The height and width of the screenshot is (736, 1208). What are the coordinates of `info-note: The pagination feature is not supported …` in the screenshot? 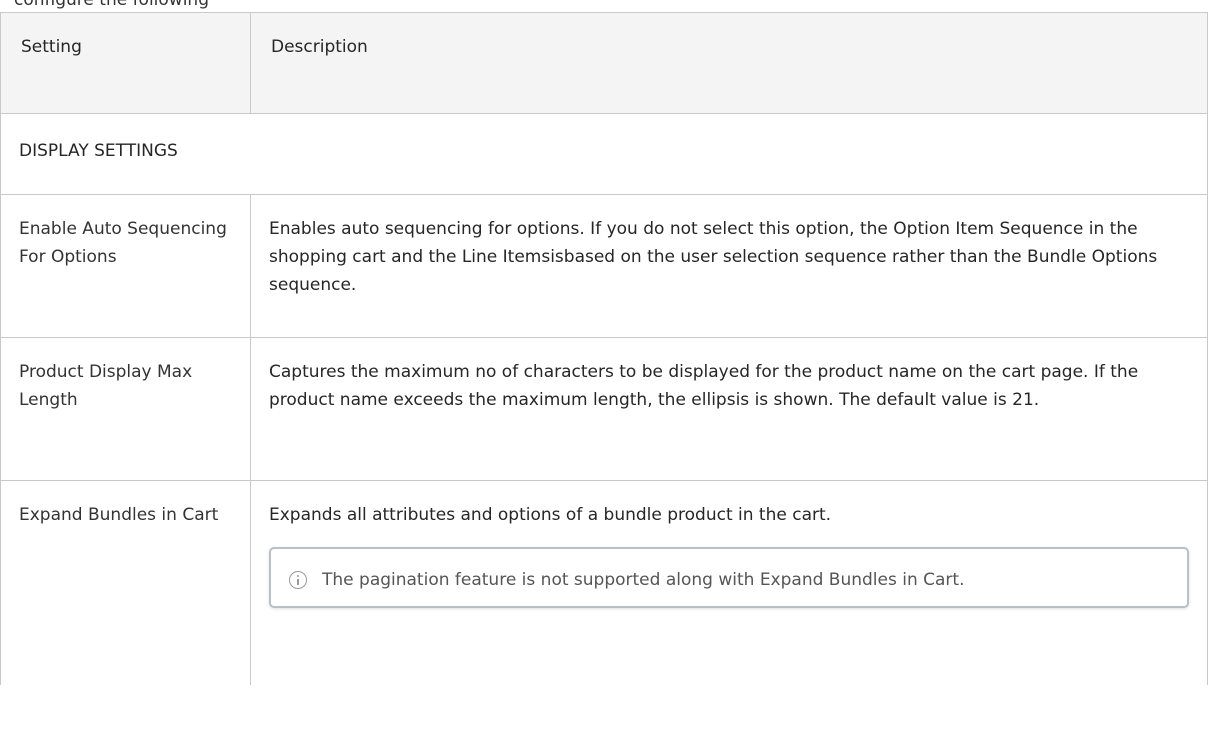 It's located at (729, 577).